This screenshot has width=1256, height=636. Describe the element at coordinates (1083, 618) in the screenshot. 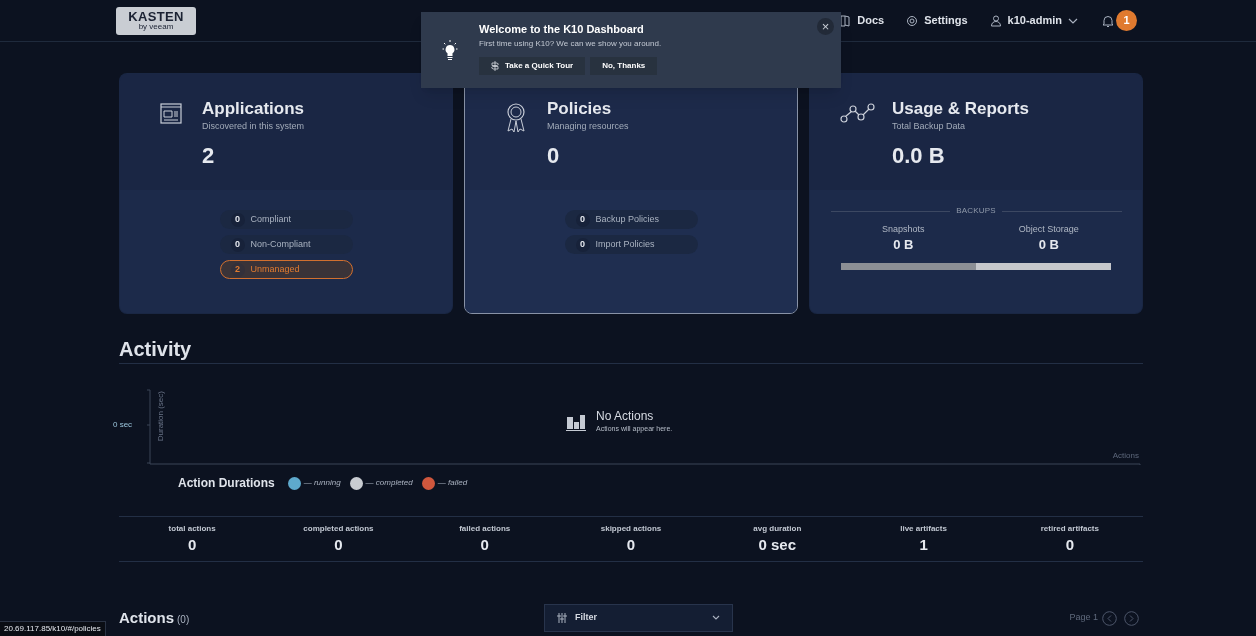

I see `page-indicator: Page 1` at that location.